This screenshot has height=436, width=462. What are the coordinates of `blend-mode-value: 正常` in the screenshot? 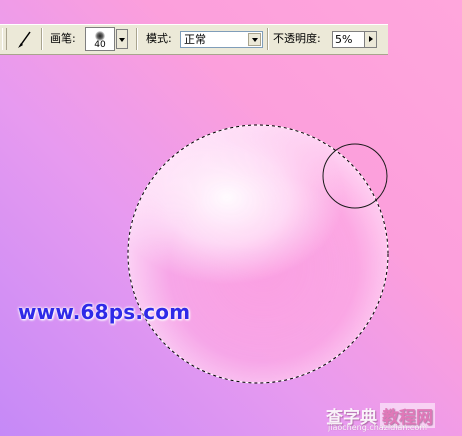 It's located at (195, 39).